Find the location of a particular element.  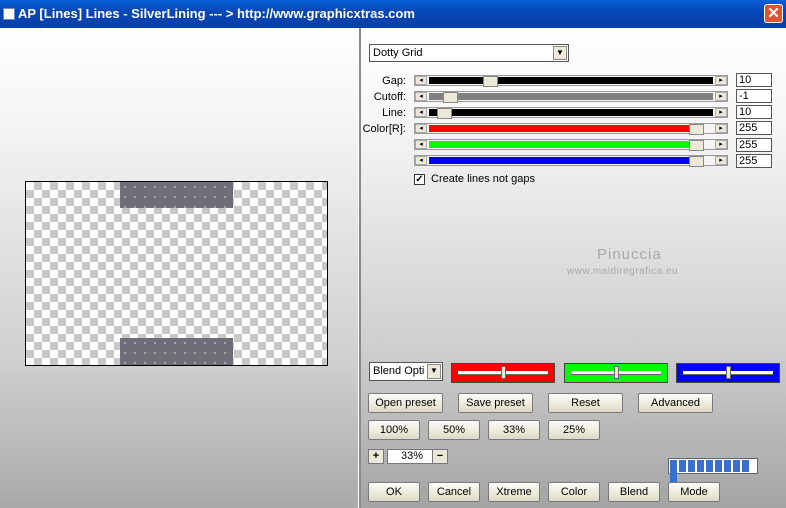

watermark-name: Pinuccia is located at coordinates (629, 254).